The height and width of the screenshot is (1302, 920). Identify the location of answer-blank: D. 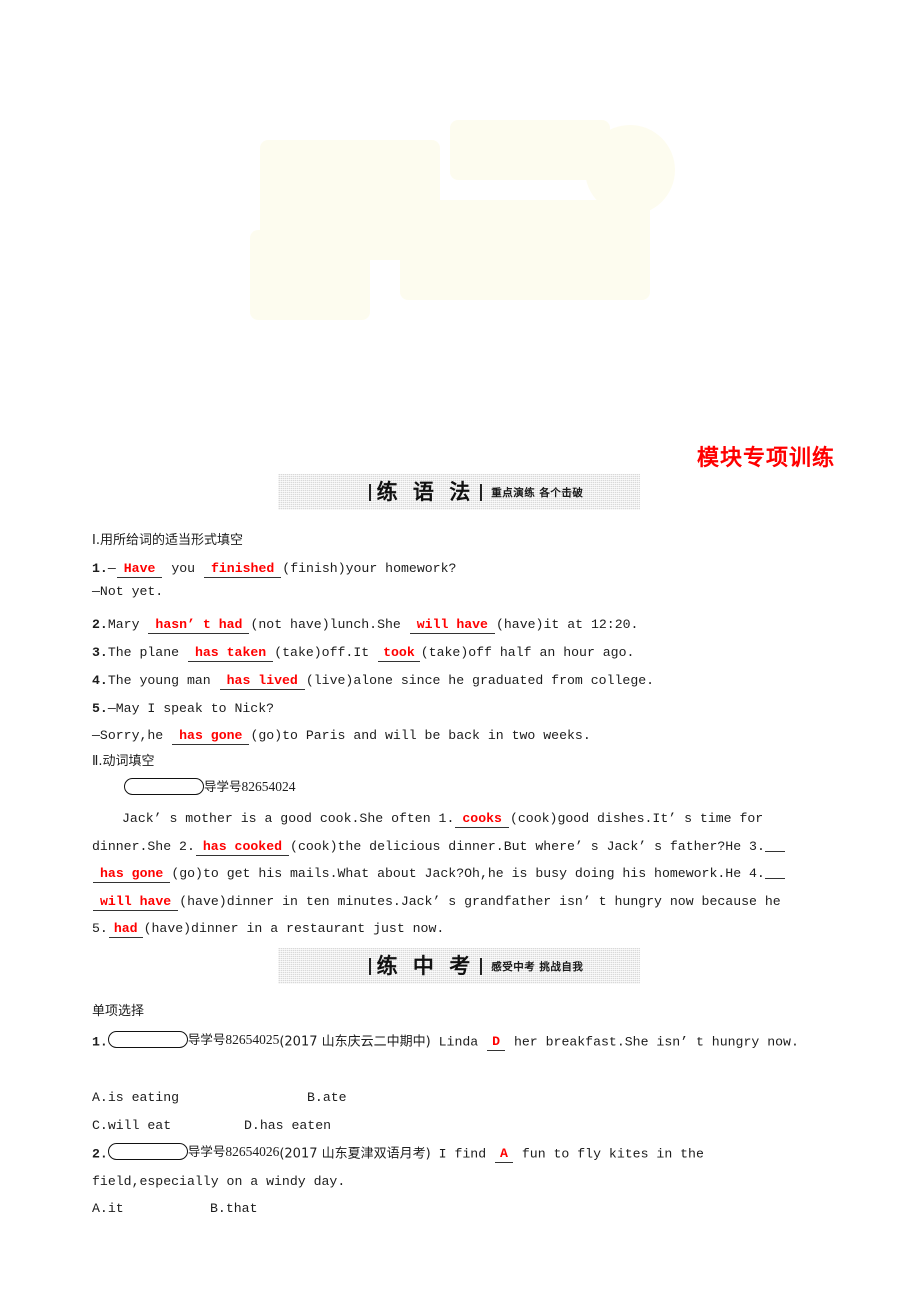
(496, 1043).